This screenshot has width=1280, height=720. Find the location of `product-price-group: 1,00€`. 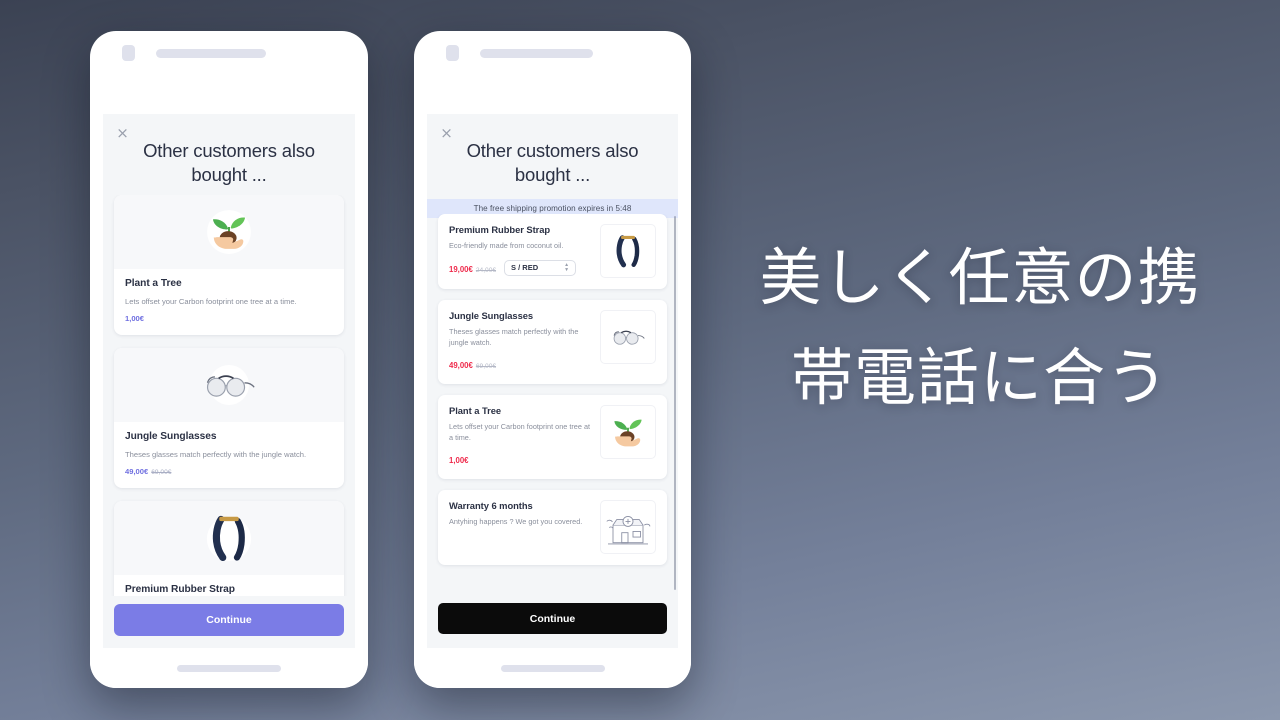

product-price-group: 1,00€ is located at coordinates (460, 459).